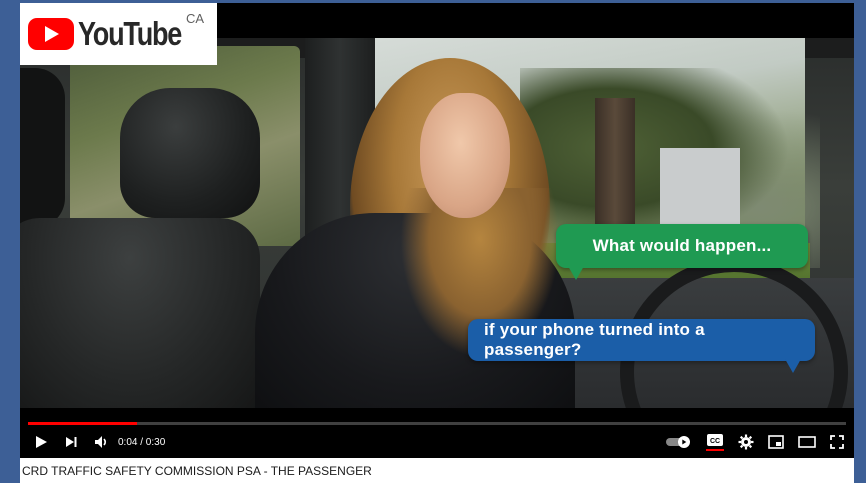  I want to click on region-code: CA, so click(195, 18).